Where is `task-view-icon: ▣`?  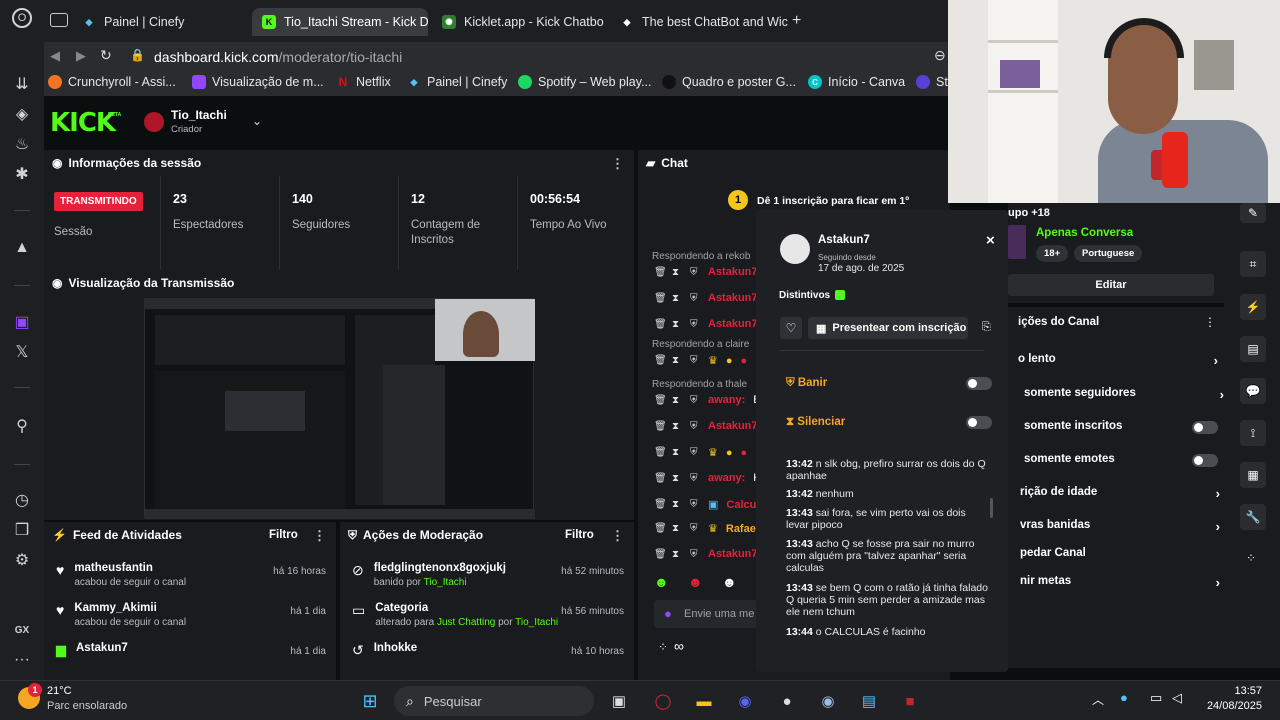 task-view-icon: ▣ is located at coordinates (619, 701).